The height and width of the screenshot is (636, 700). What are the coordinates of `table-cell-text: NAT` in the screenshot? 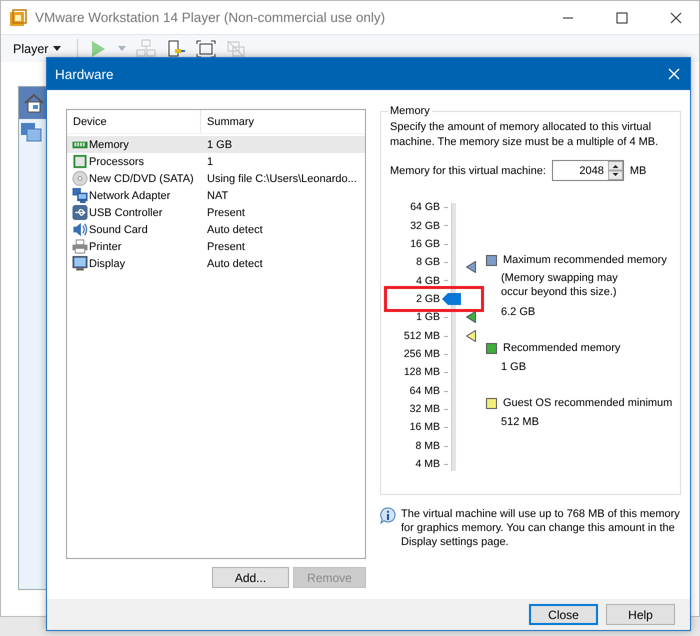 It's located at (217, 196).